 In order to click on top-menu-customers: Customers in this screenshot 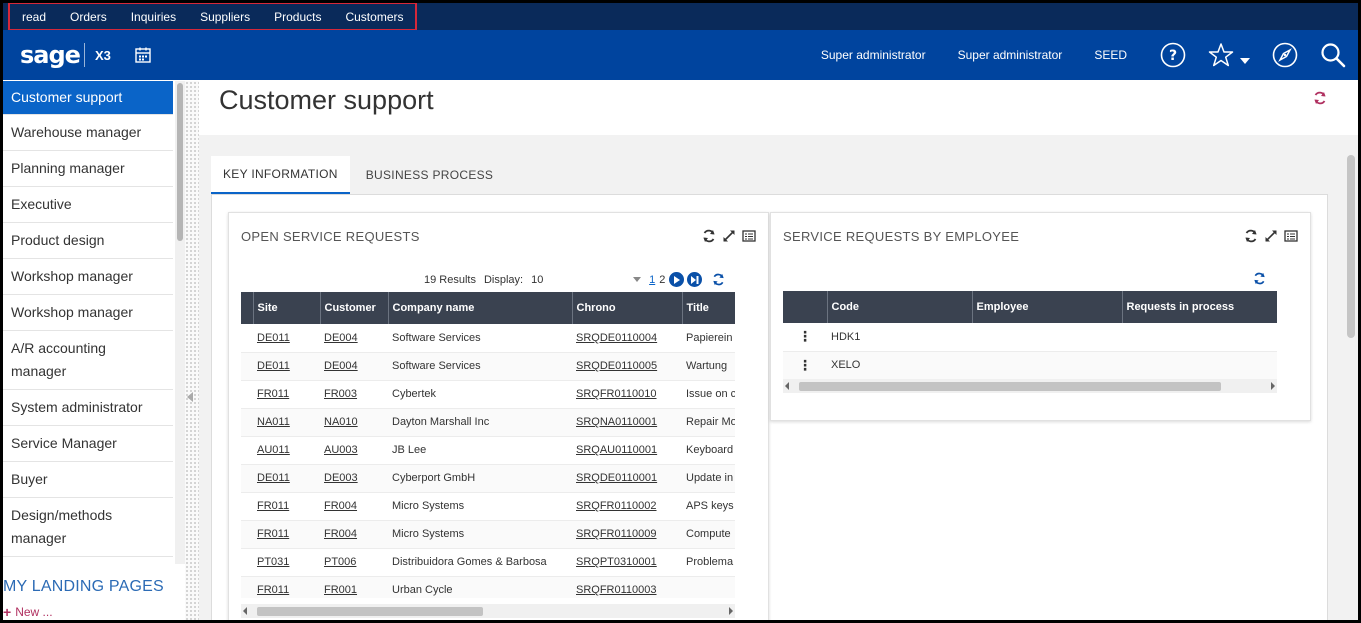, I will do `click(374, 17)`.